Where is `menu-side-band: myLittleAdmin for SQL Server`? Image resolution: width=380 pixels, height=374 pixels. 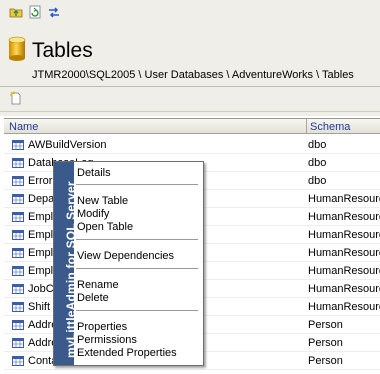
menu-side-band: myLittleAdmin for SQL Server is located at coordinates (66, 263).